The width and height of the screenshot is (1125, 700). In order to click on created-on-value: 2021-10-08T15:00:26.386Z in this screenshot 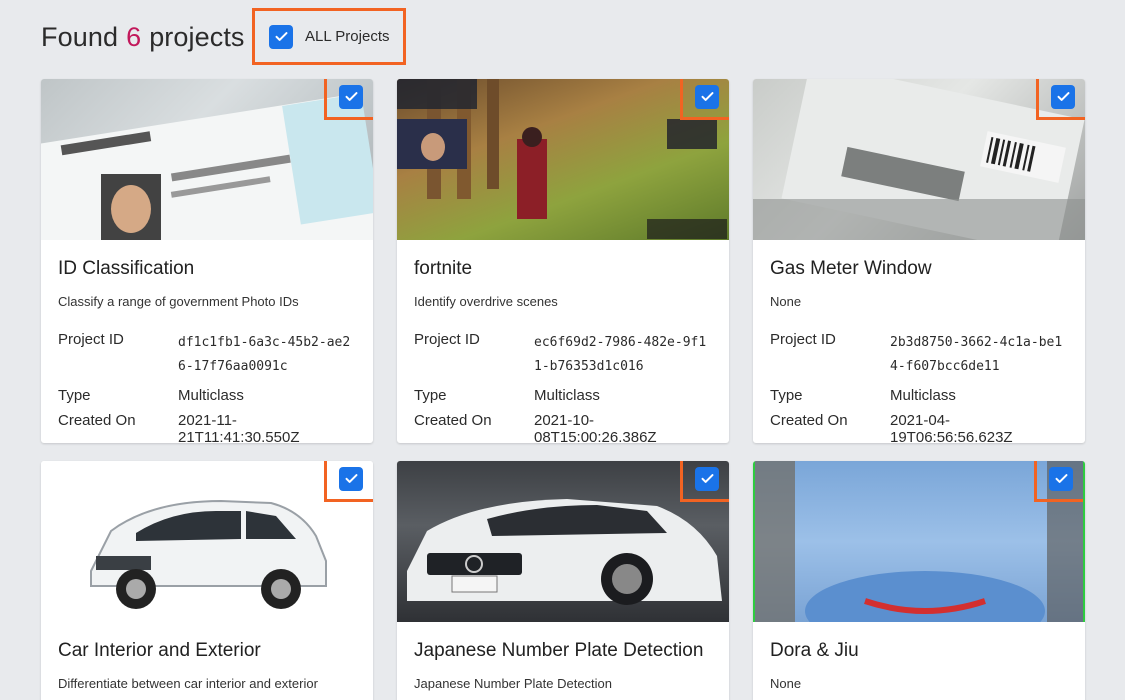, I will do `click(595, 427)`.